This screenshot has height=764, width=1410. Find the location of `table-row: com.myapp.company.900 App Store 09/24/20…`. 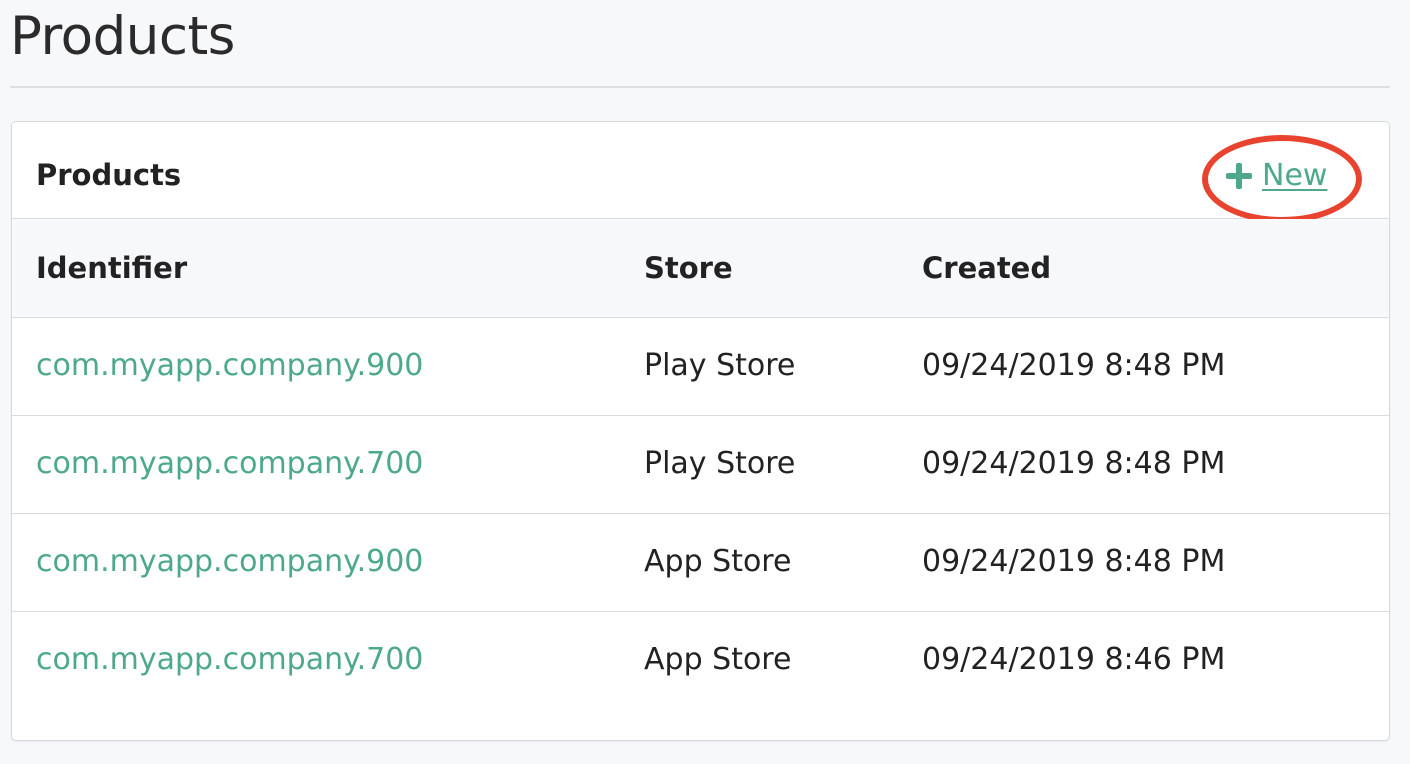

table-row: com.myapp.company.900 App Store 09/24/20… is located at coordinates (700, 563).